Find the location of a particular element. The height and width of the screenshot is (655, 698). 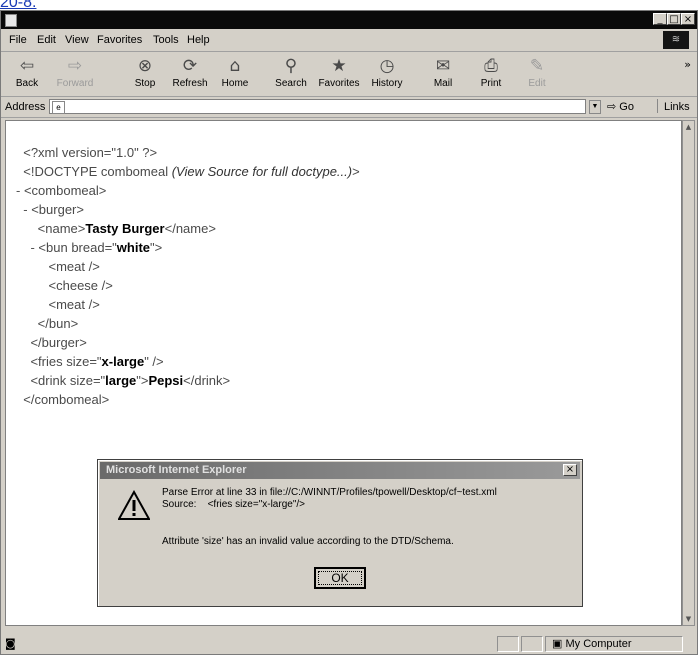

stop-label: Stop is located at coordinates (145, 83).